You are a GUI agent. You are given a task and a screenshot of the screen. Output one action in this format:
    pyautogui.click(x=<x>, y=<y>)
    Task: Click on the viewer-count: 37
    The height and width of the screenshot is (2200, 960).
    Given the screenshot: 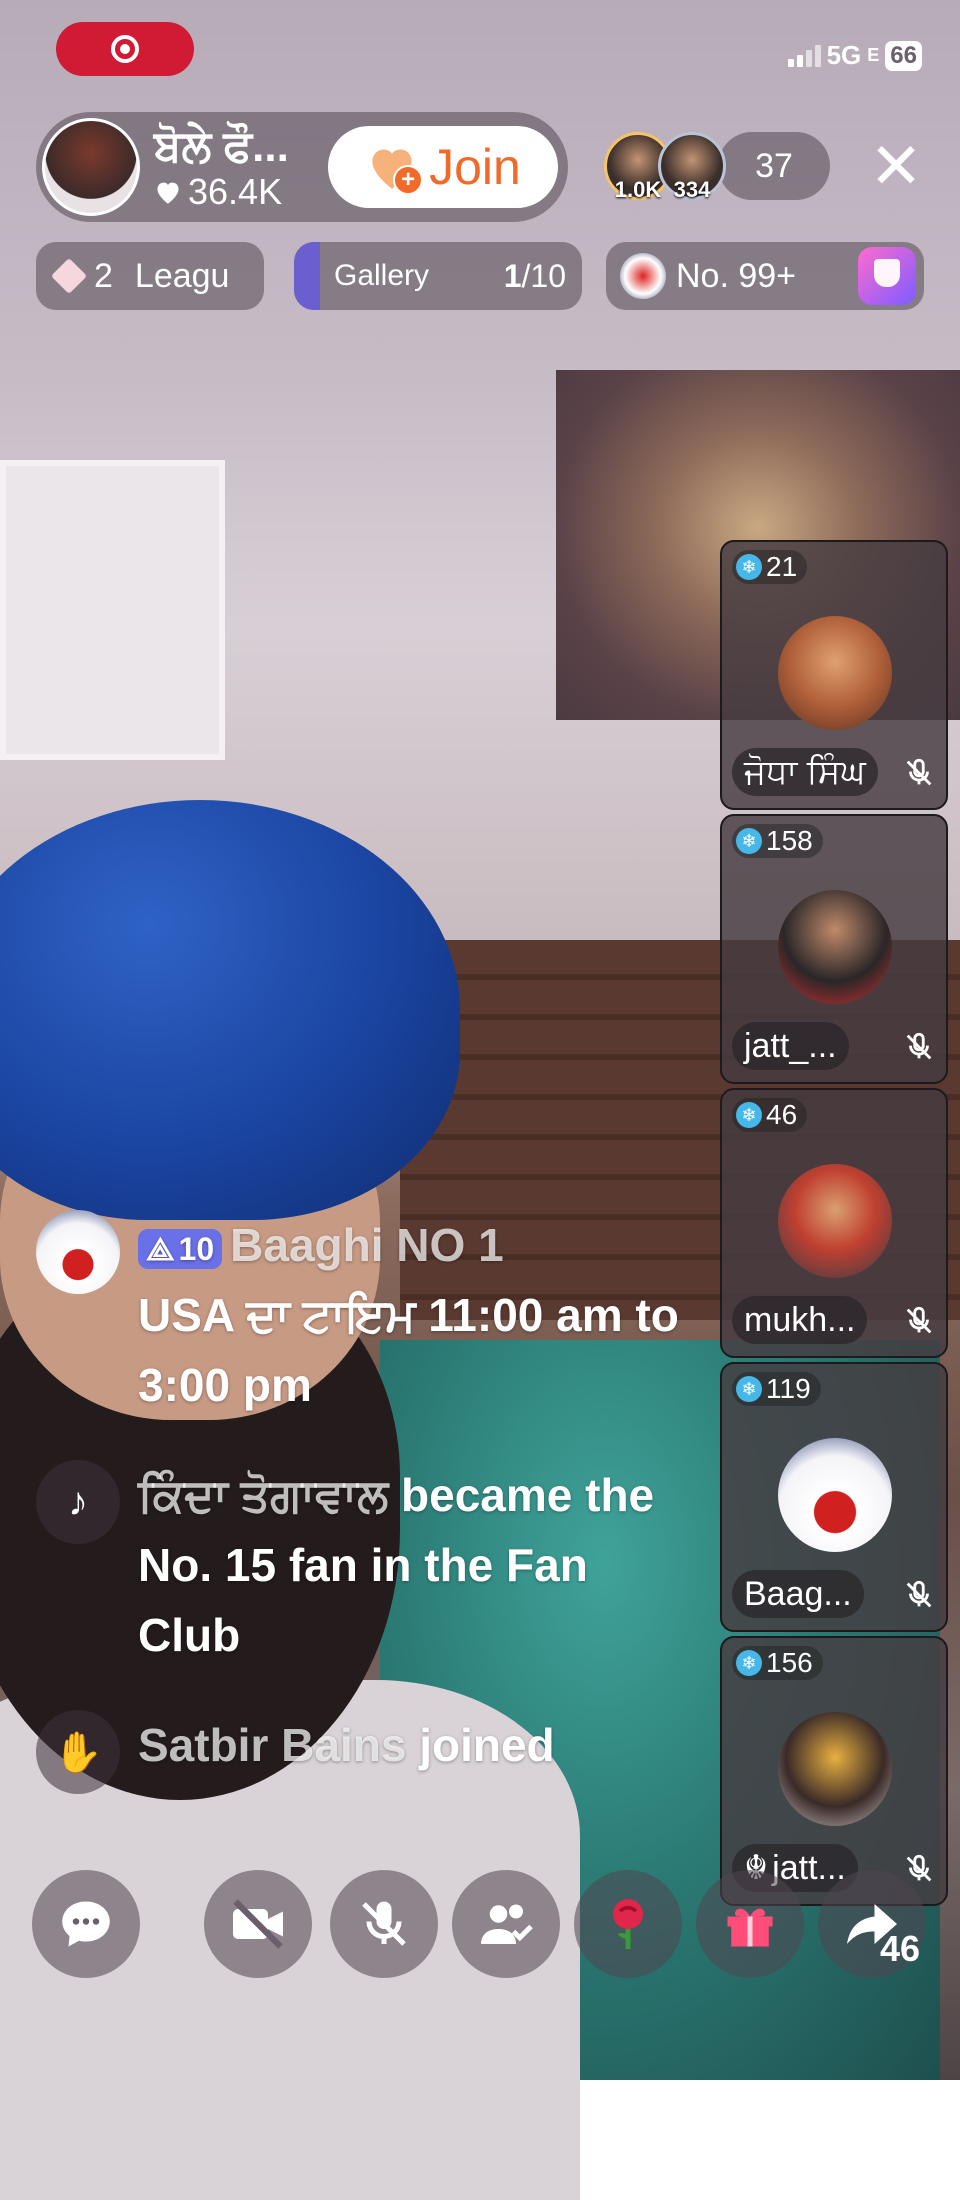 What is the action you would take?
    pyautogui.click(x=774, y=166)
    